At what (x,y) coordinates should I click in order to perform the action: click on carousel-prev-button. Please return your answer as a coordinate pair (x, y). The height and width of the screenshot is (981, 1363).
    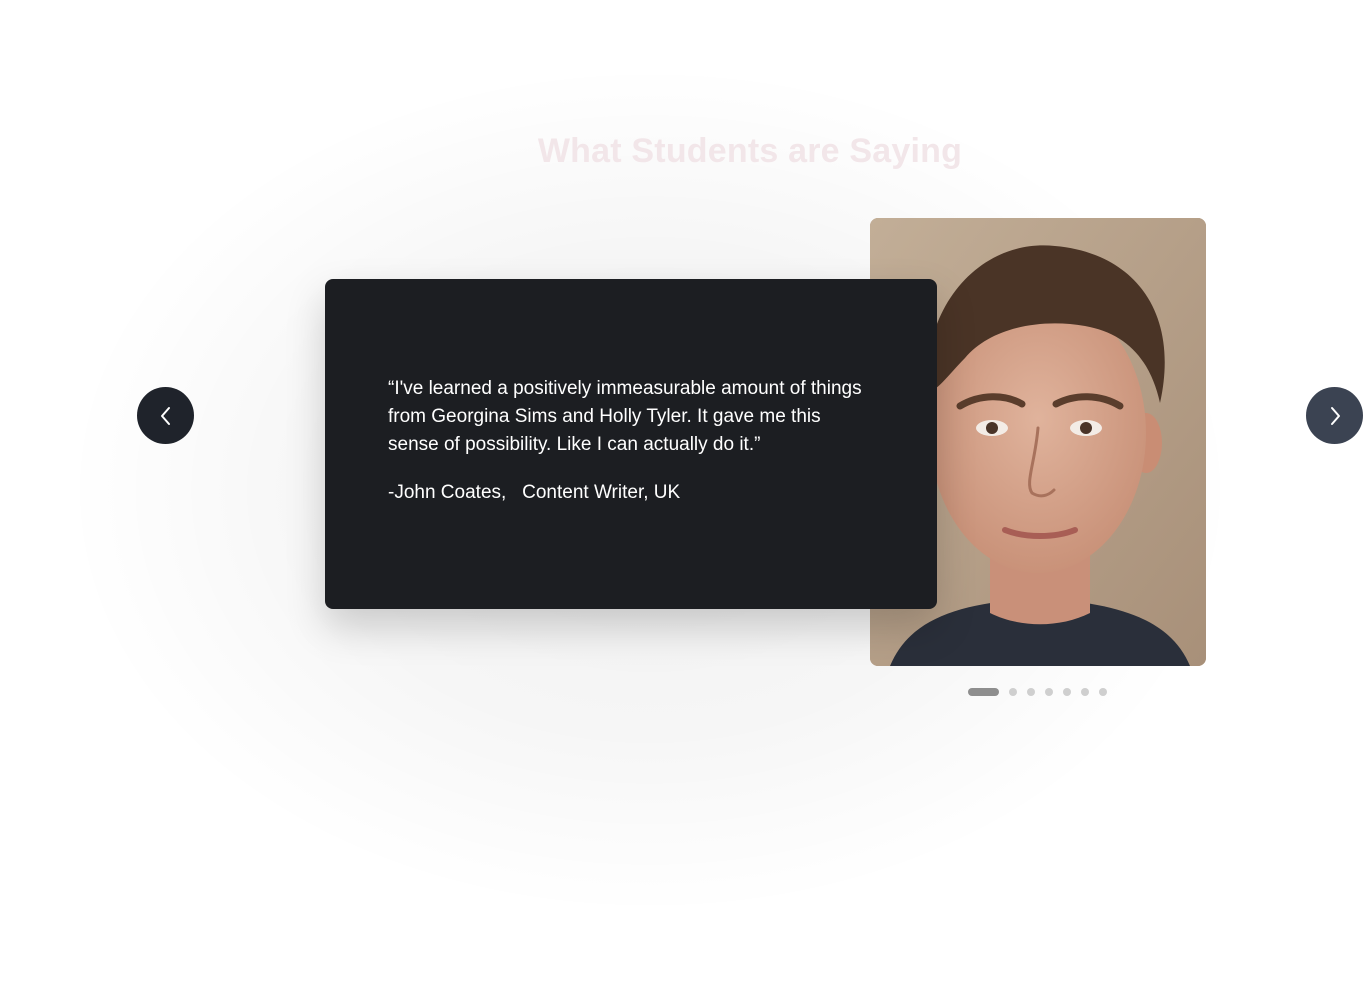
    Looking at the image, I should click on (165, 415).